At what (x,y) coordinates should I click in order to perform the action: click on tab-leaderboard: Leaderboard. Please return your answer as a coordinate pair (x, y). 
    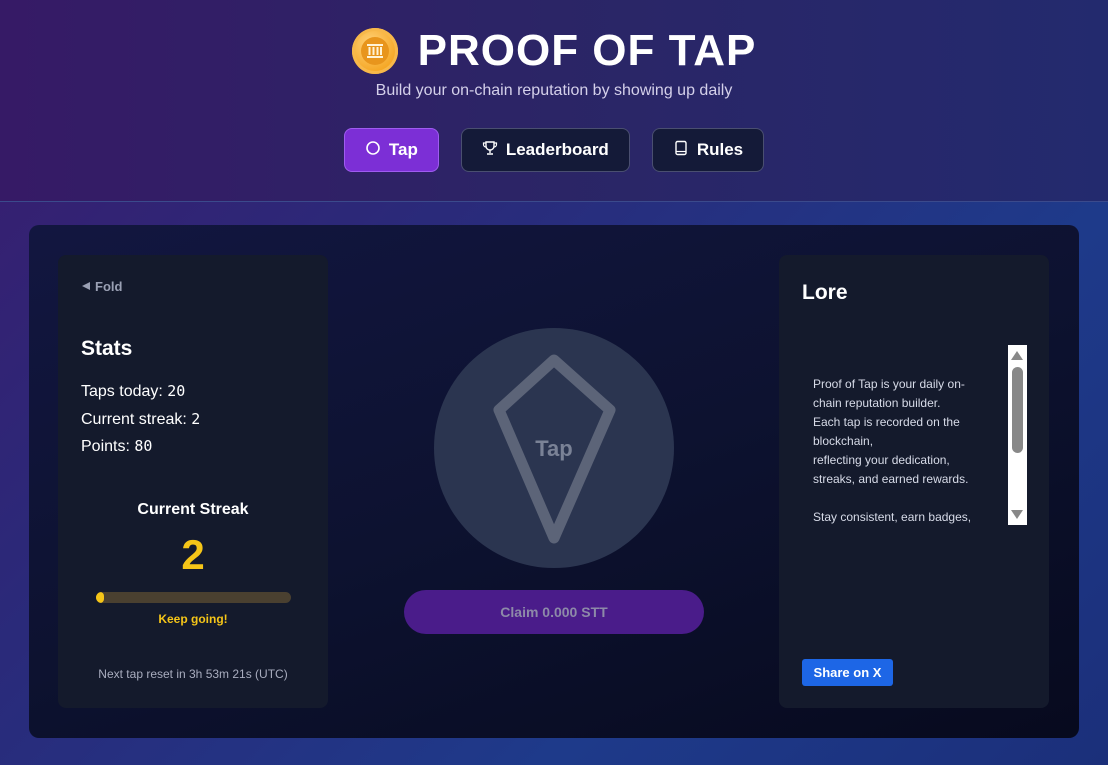
    Looking at the image, I should click on (545, 150).